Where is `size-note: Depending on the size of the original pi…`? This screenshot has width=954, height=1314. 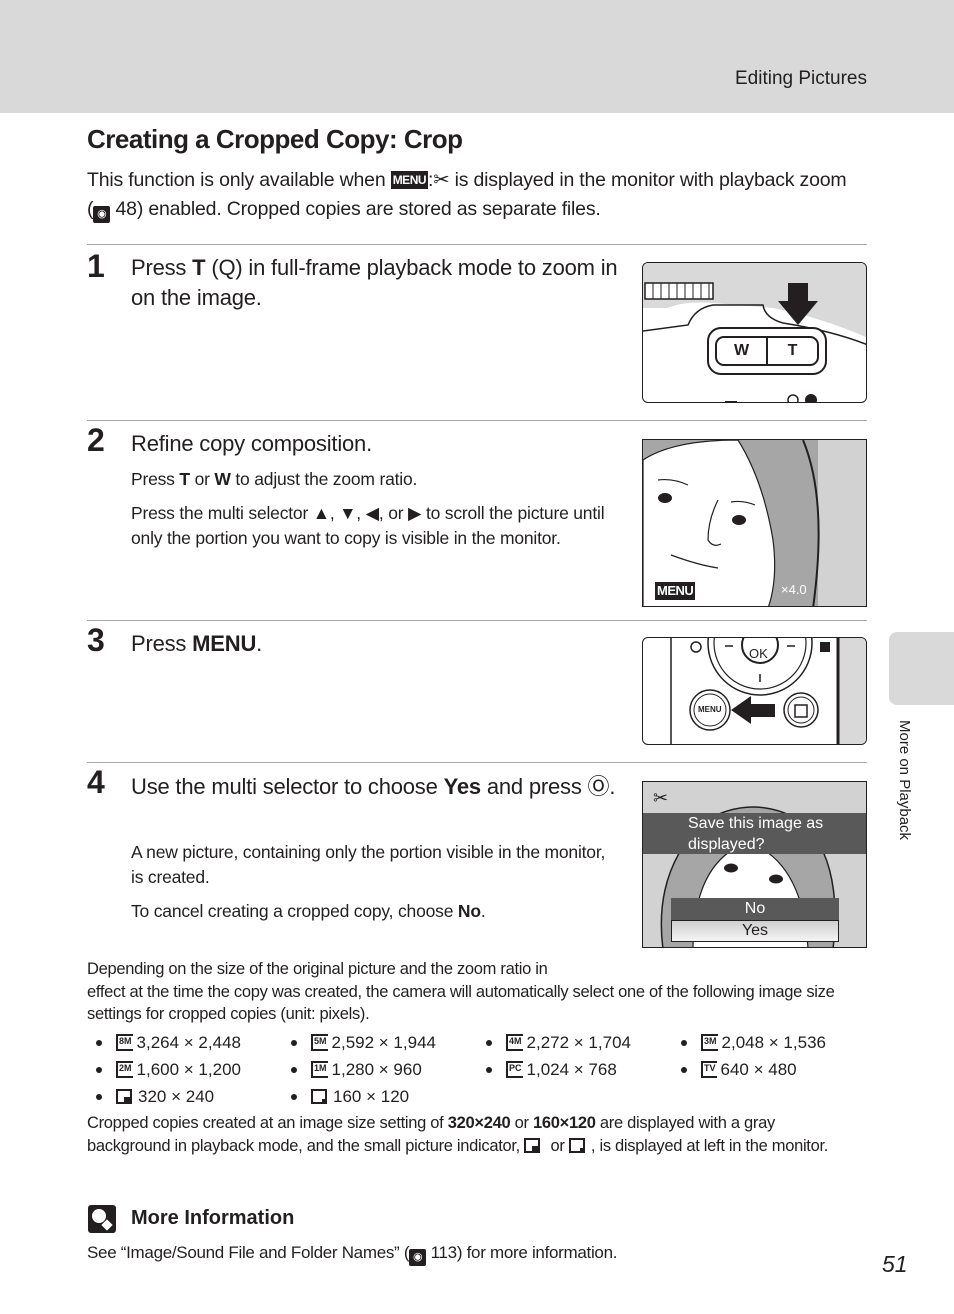 size-note: Depending on the size of the original pi… is located at coordinates (461, 991).